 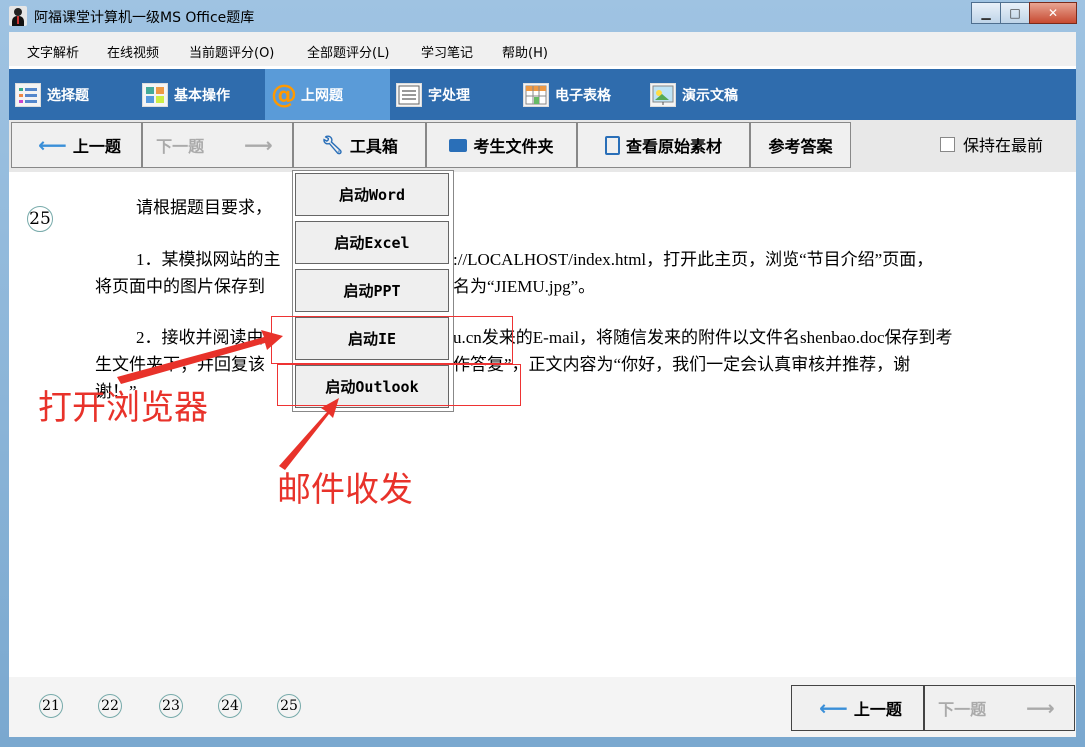 I want to click on annotation-mail: 邮件收发, so click(x=345, y=490).